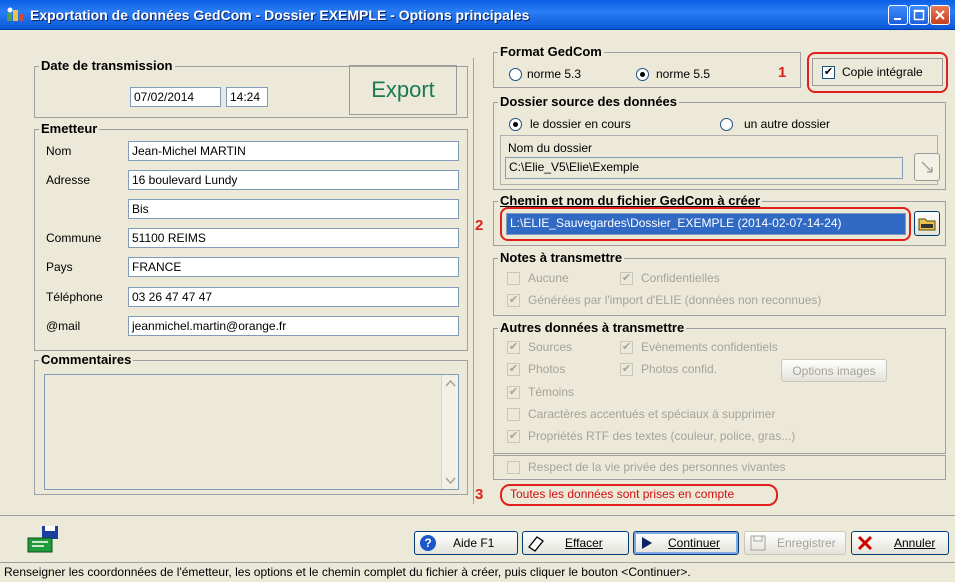 The height and width of the screenshot is (582, 955). What do you see at coordinates (897, 19) in the screenshot?
I see `minimize-icon` at bounding box center [897, 19].